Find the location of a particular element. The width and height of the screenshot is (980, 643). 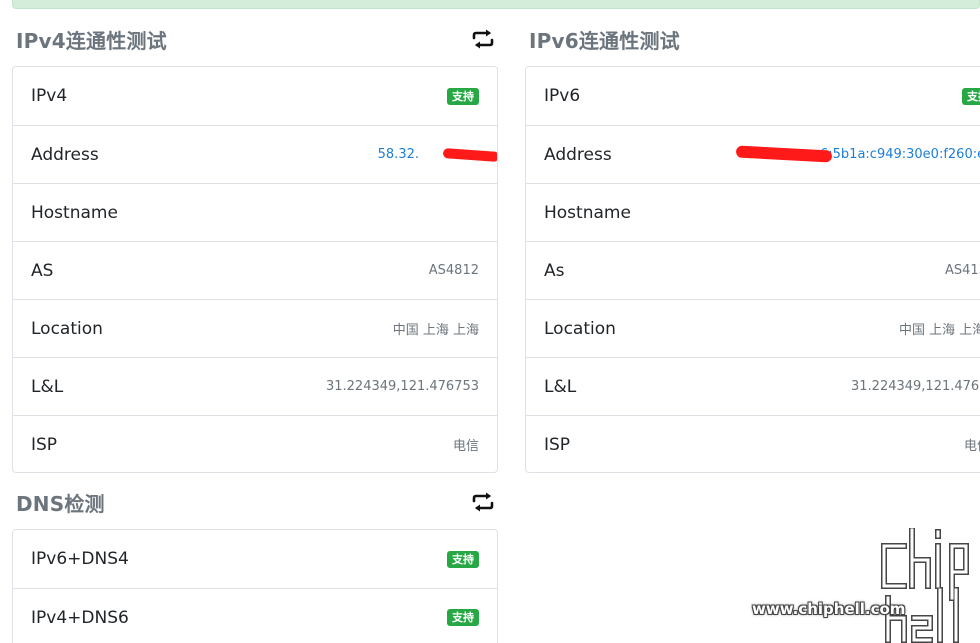

dns-section-title: DNS检测 is located at coordinates (60, 503).